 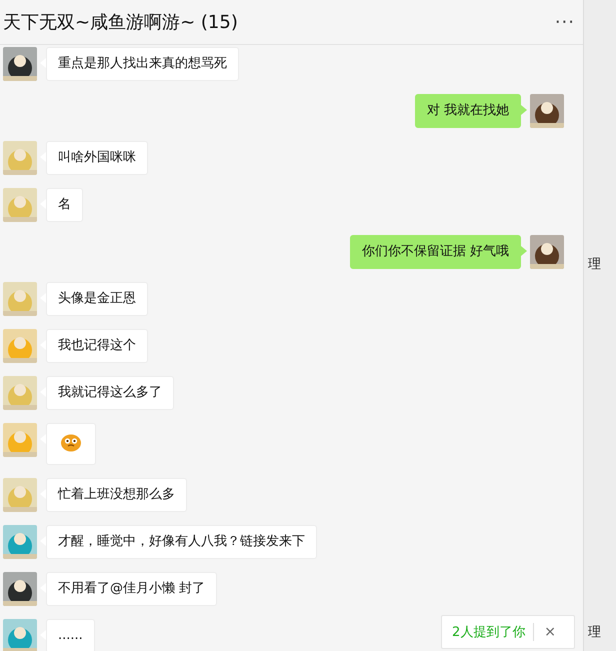 I want to click on close-button: ×, so click(x=550, y=632).